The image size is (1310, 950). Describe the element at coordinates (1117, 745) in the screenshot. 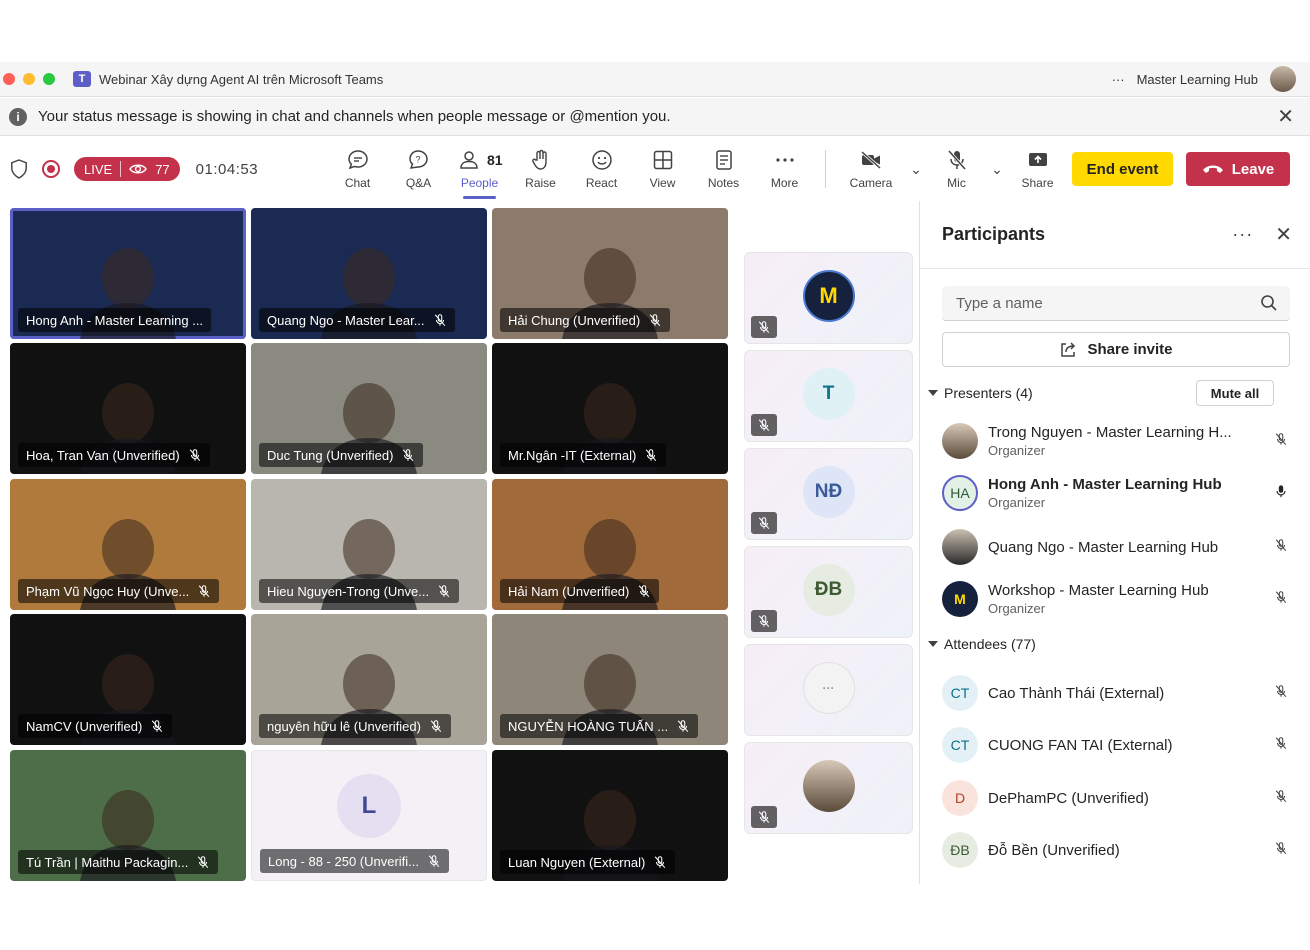

I see `attendee-row: CT CUONG FAN TAI (External)` at that location.